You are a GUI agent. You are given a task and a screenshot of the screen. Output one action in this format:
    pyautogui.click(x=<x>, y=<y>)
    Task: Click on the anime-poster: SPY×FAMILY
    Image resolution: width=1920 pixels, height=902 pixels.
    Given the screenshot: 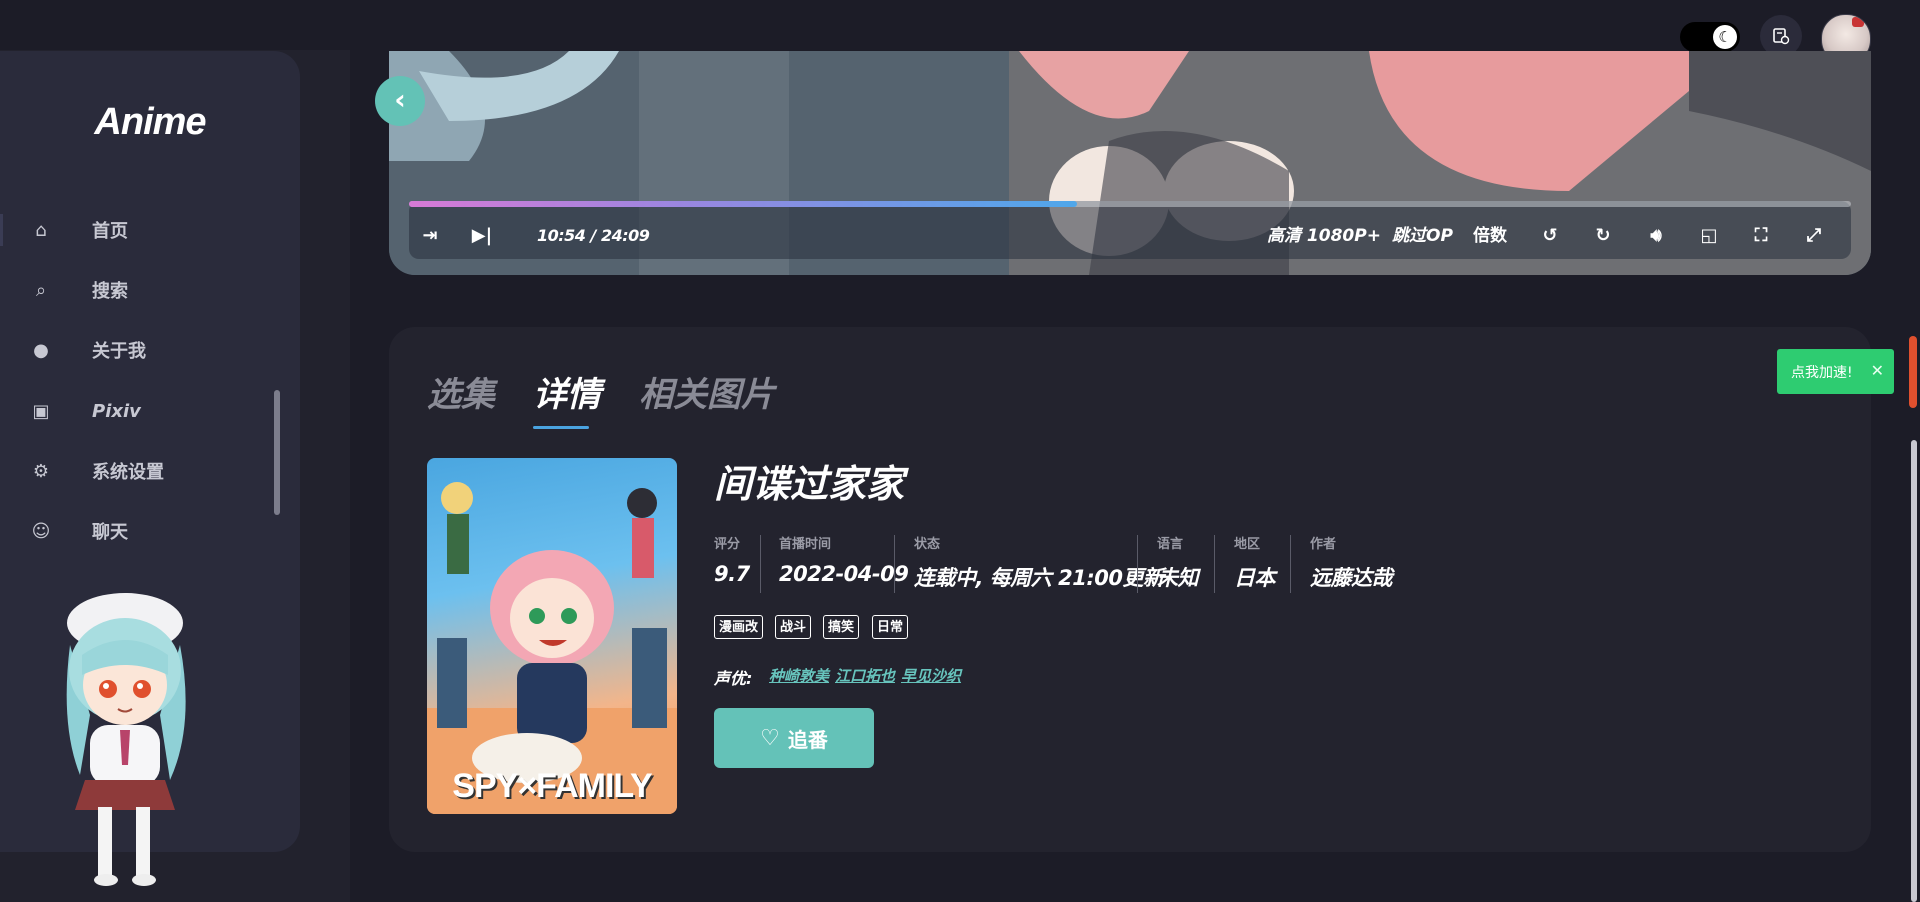 What is the action you would take?
    pyautogui.click(x=552, y=636)
    